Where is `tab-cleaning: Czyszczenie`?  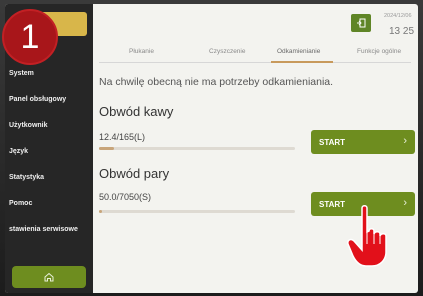 tab-cleaning: Czyszczenie is located at coordinates (227, 51).